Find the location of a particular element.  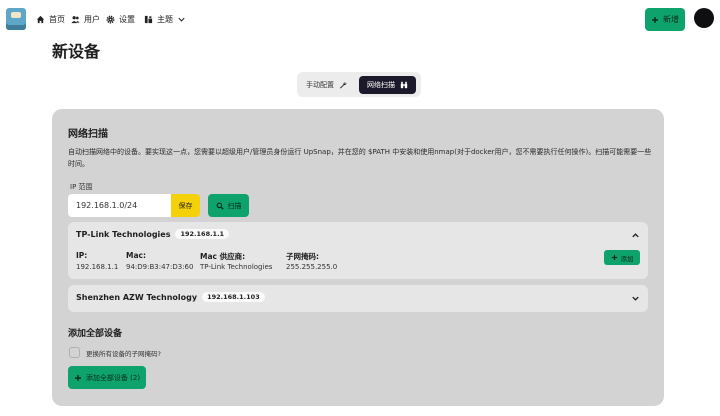

nav-theme: 主题 is located at coordinates (165, 19).